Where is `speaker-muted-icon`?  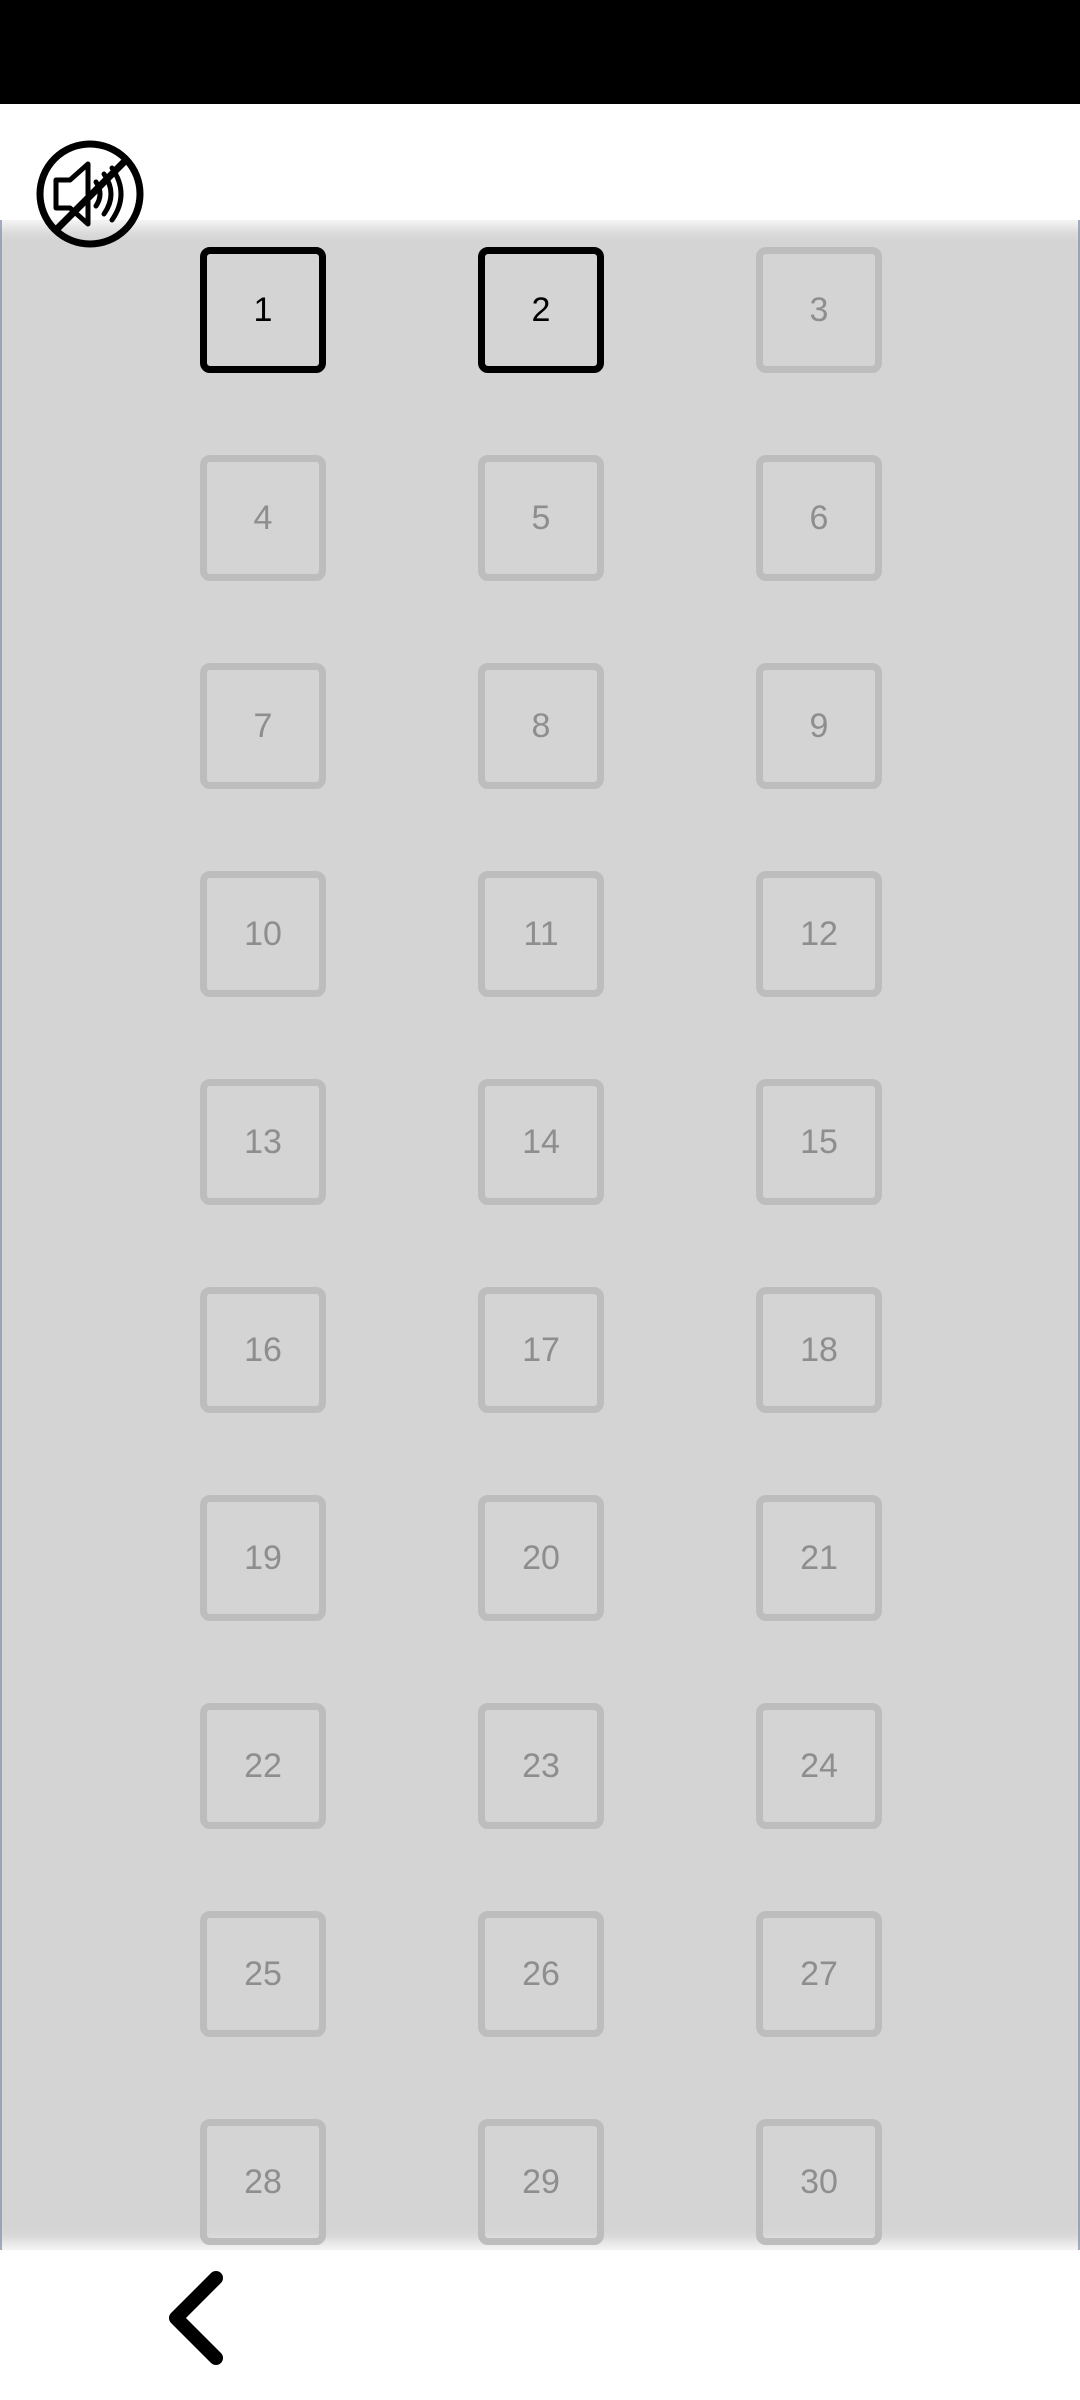 speaker-muted-icon is located at coordinates (90, 194).